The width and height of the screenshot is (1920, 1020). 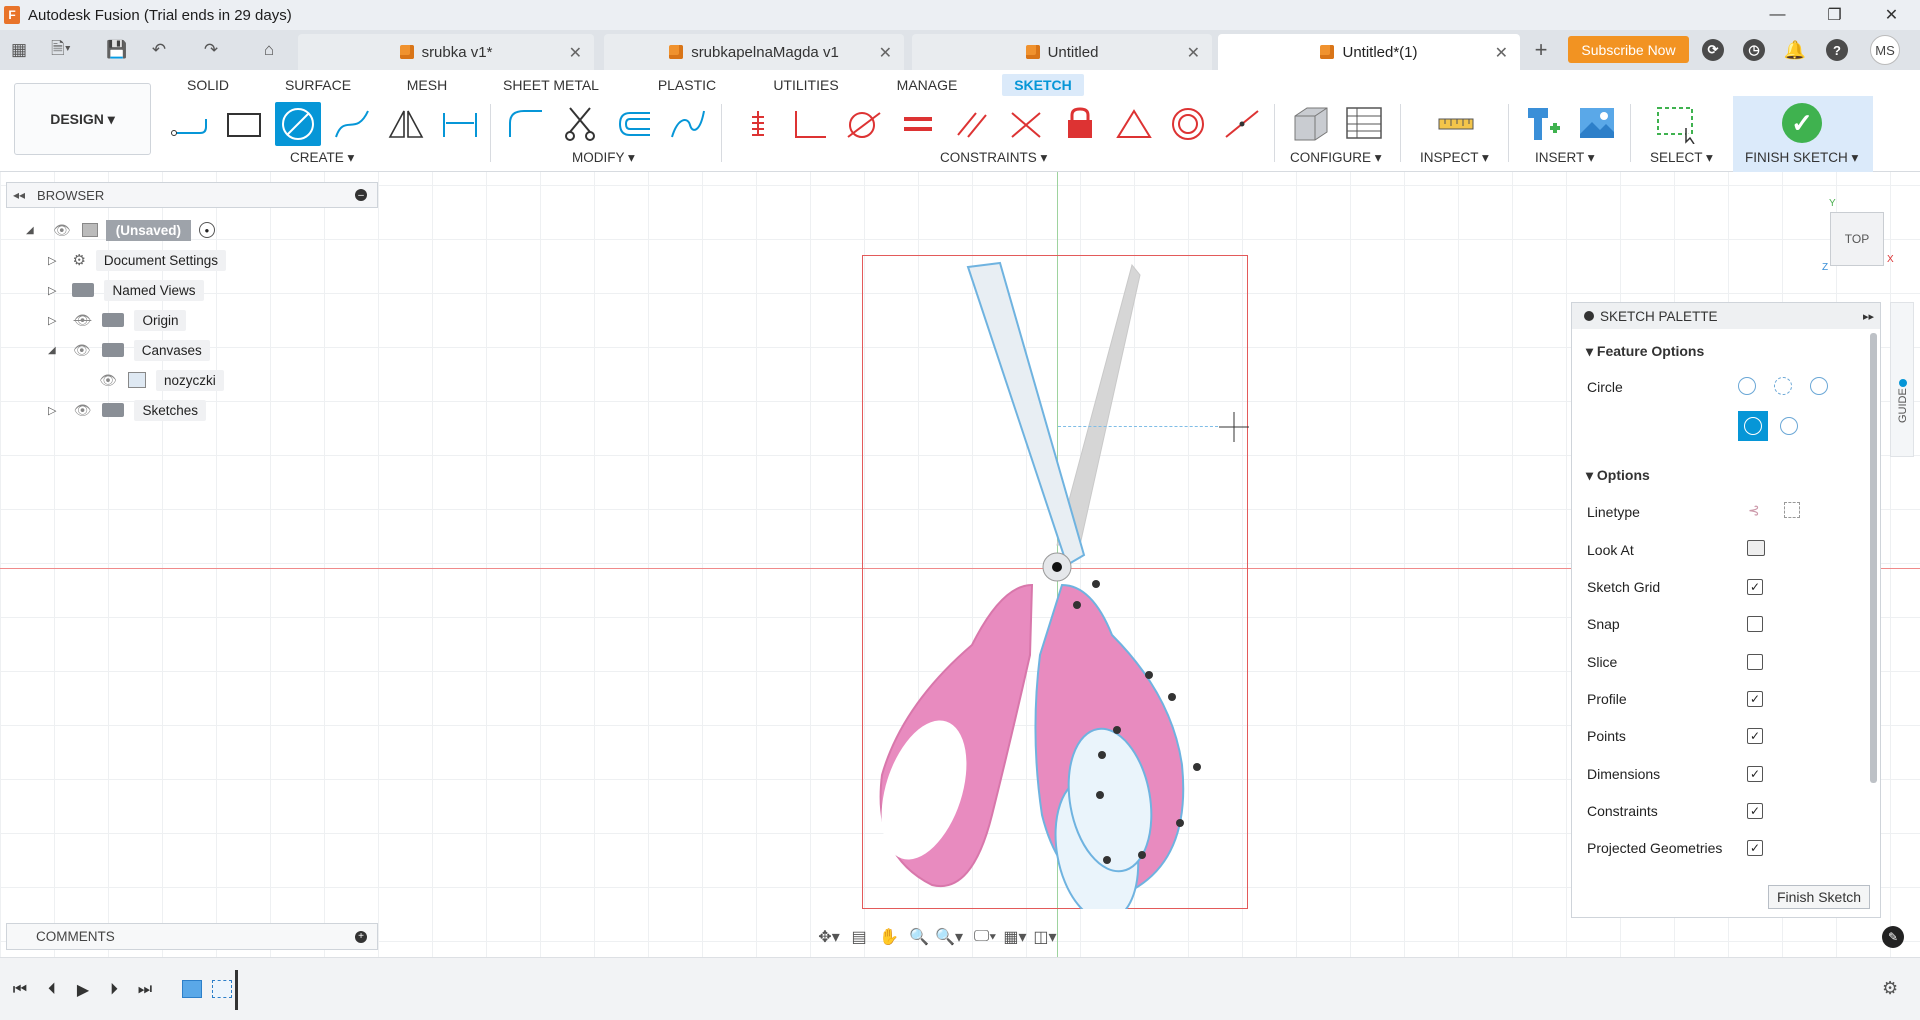 I want to click on fillet-tool-icon, so click(x=526, y=124).